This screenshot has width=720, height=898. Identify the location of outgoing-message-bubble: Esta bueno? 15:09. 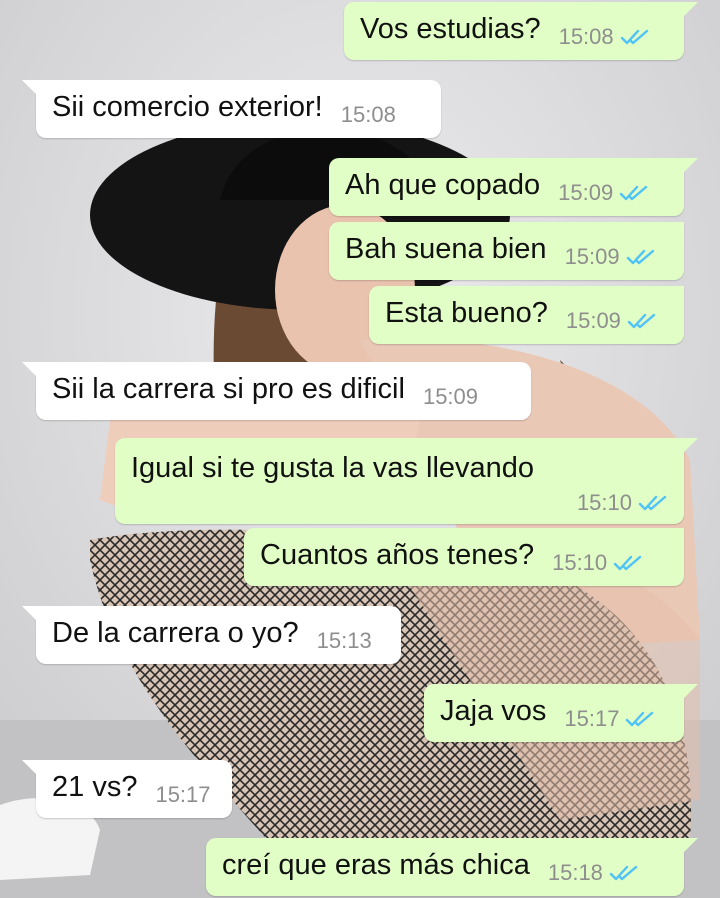
(526, 315).